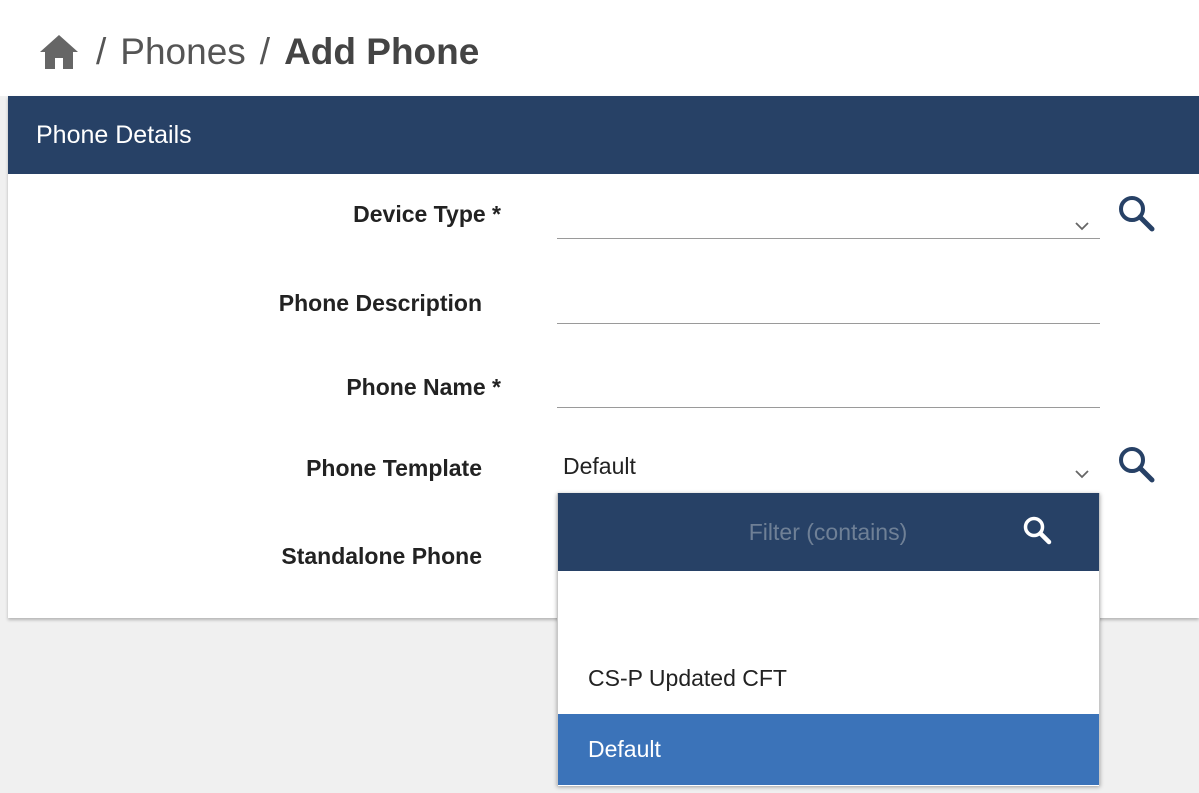 The image size is (1199, 793). I want to click on dropdown-filter-bar, so click(828, 532).